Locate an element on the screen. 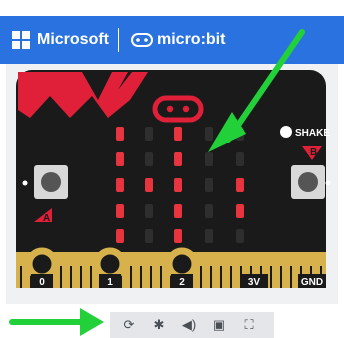  restart-icon: ⟳ is located at coordinates (129, 324).